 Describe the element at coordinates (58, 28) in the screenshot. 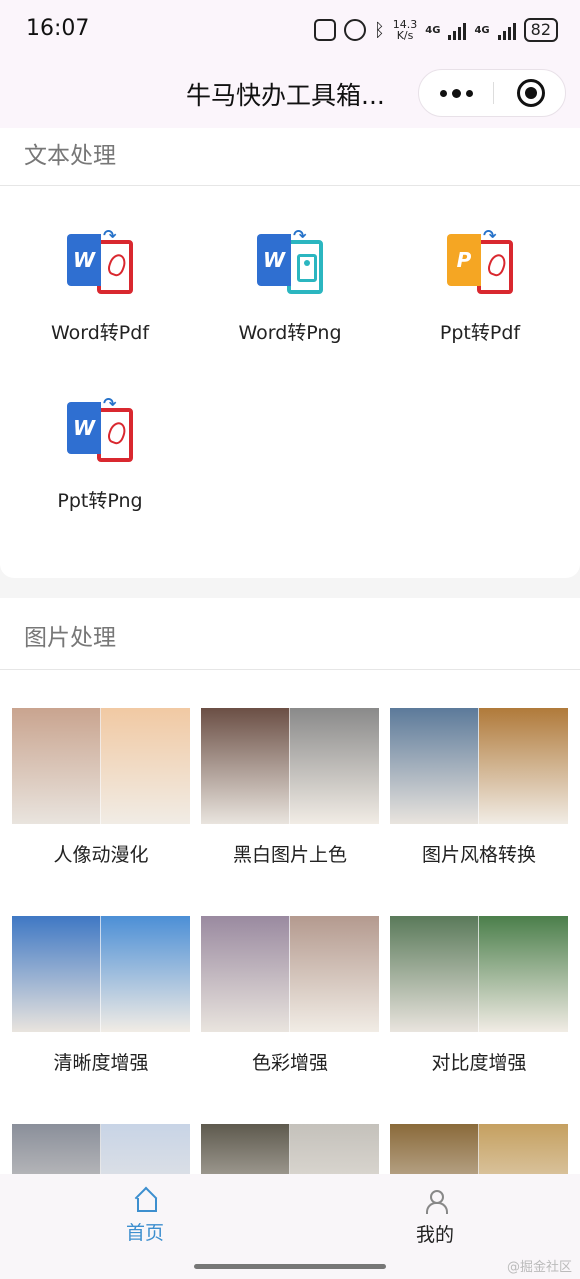

I see `status-time: 16:07` at that location.